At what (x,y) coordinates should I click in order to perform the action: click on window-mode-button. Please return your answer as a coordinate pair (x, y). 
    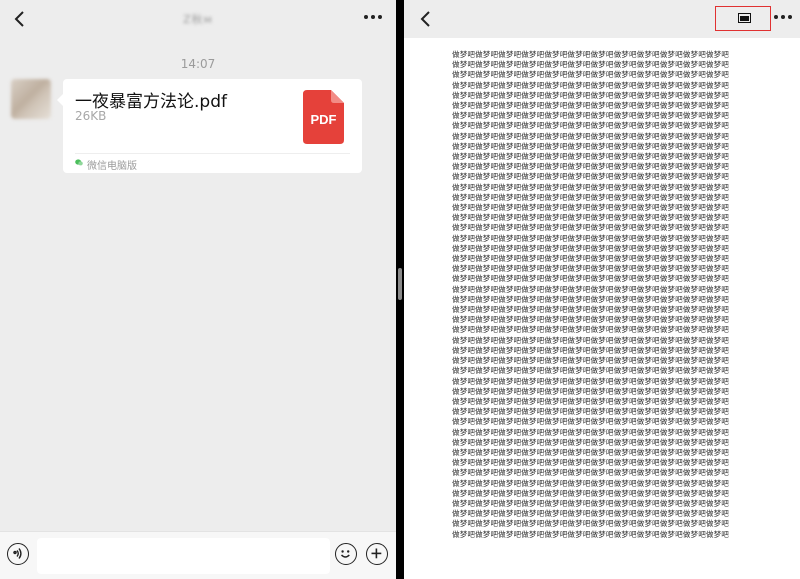
    Looking at the image, I should click on (743, 18).